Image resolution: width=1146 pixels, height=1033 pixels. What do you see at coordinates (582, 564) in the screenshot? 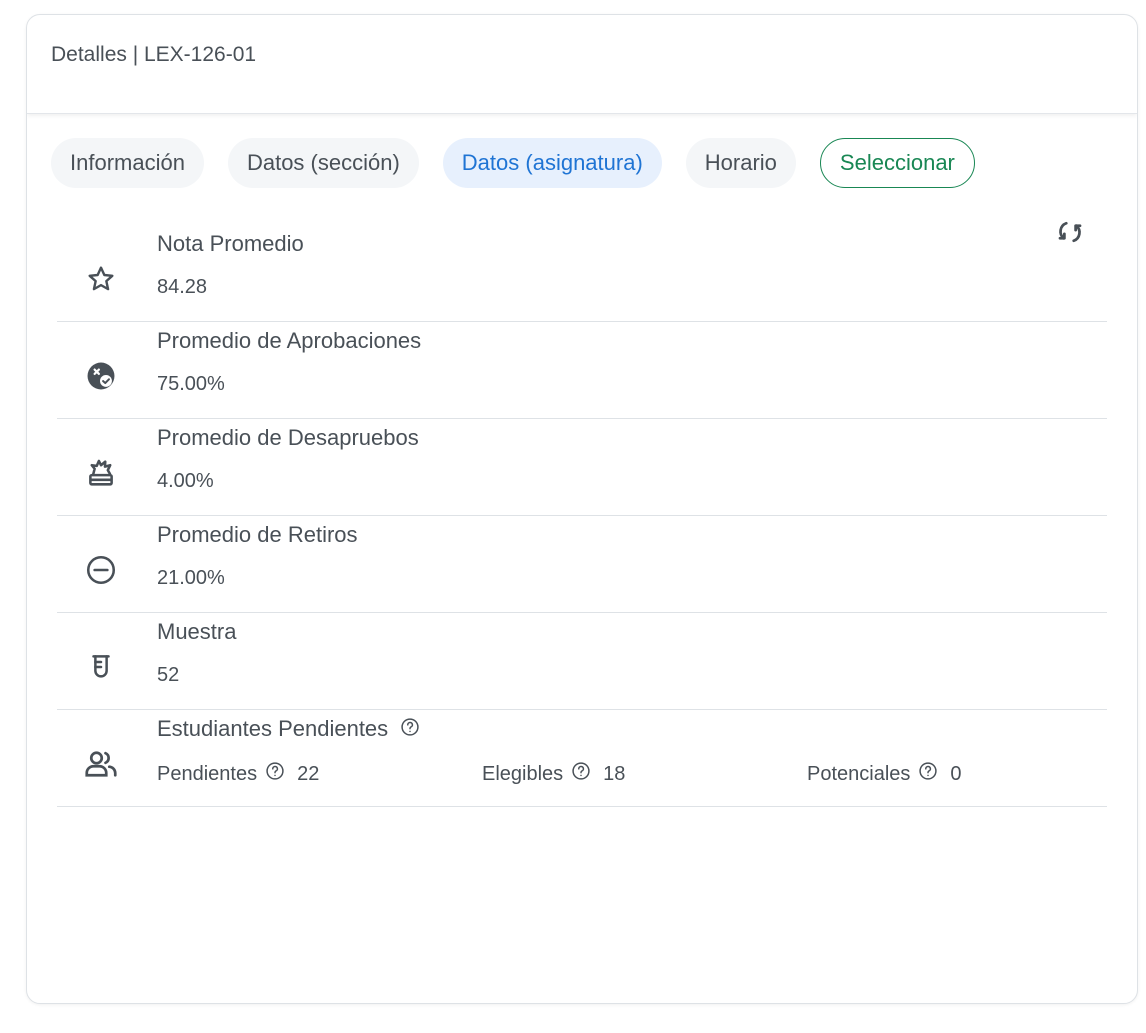
I see `stat-row-retiros: Promedio de Retiros 21.00%` at bounding box center [582, 564].